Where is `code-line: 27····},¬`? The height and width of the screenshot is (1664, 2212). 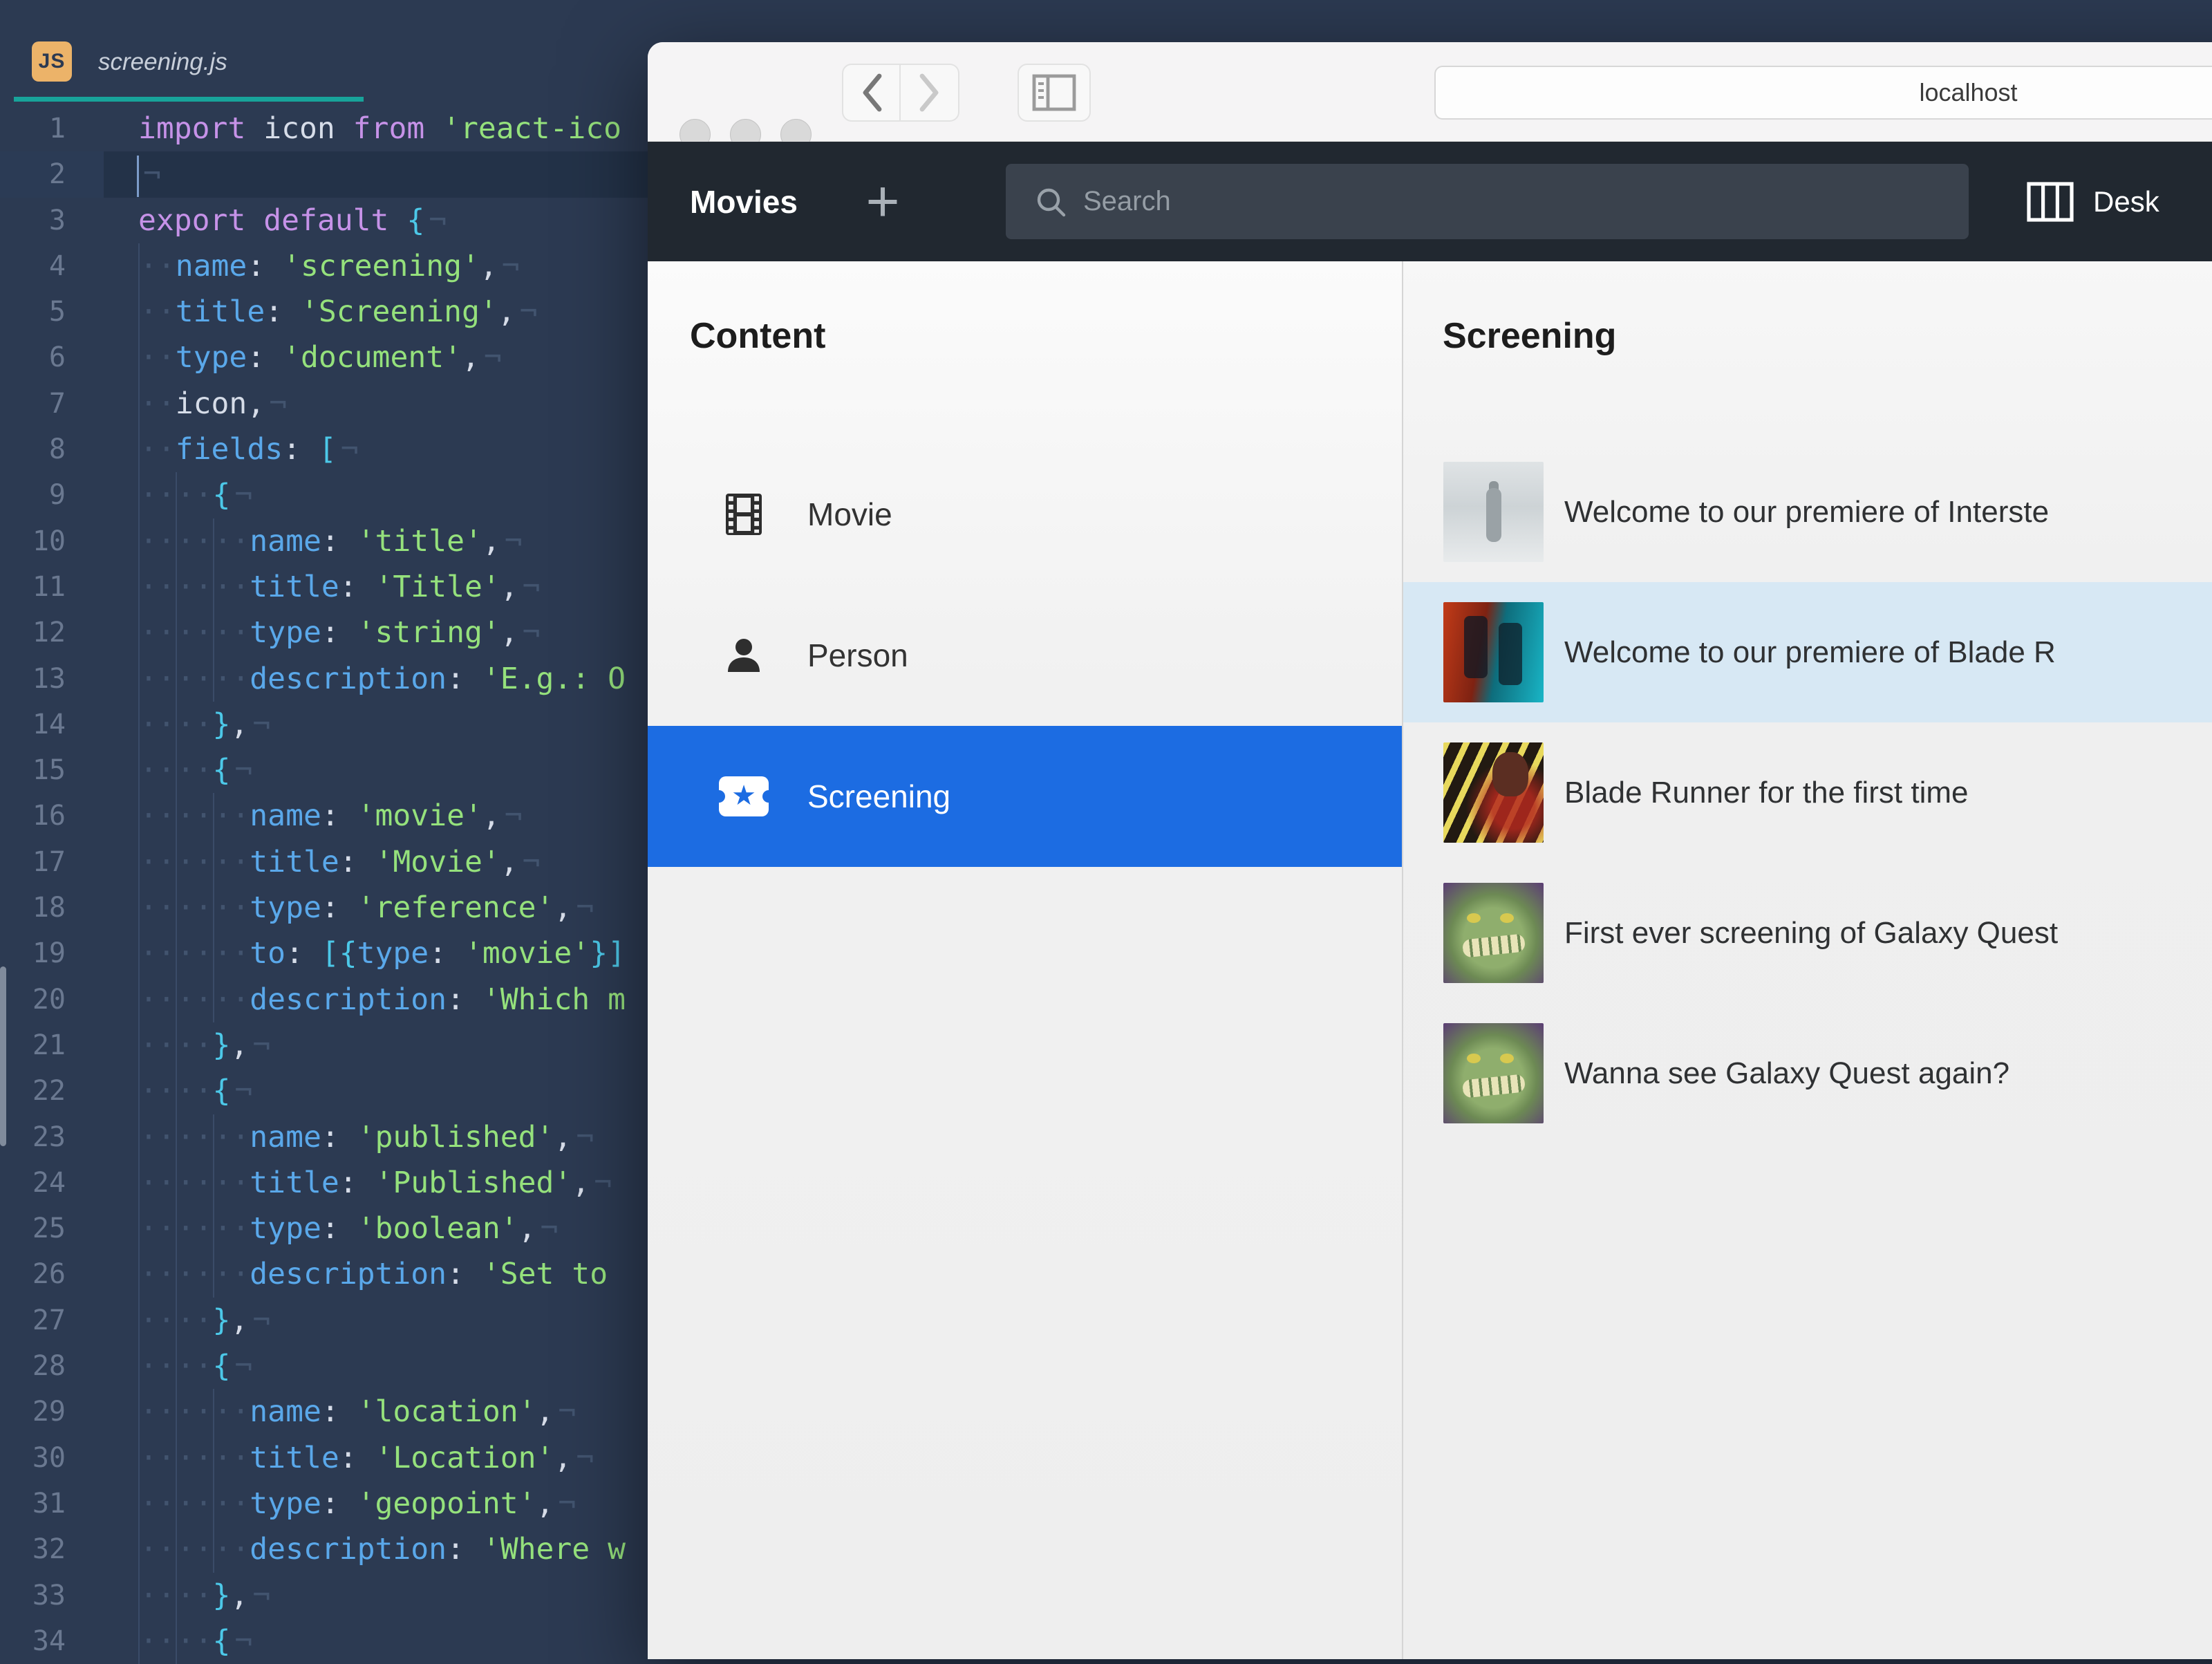 code-line: 27····},¬ is located at coordinates (324, 1320).